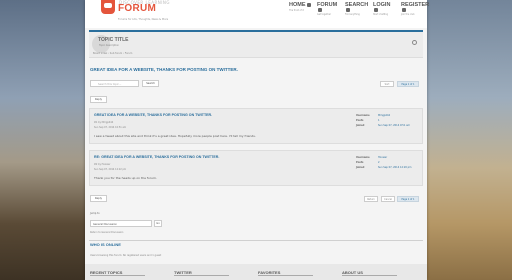 This screenshot has height=280, width=512. What do you see at coordinates (296, 10) in the screenshot?
I see `nav-home-sub: The front of it` at bounding box center [296, 10].